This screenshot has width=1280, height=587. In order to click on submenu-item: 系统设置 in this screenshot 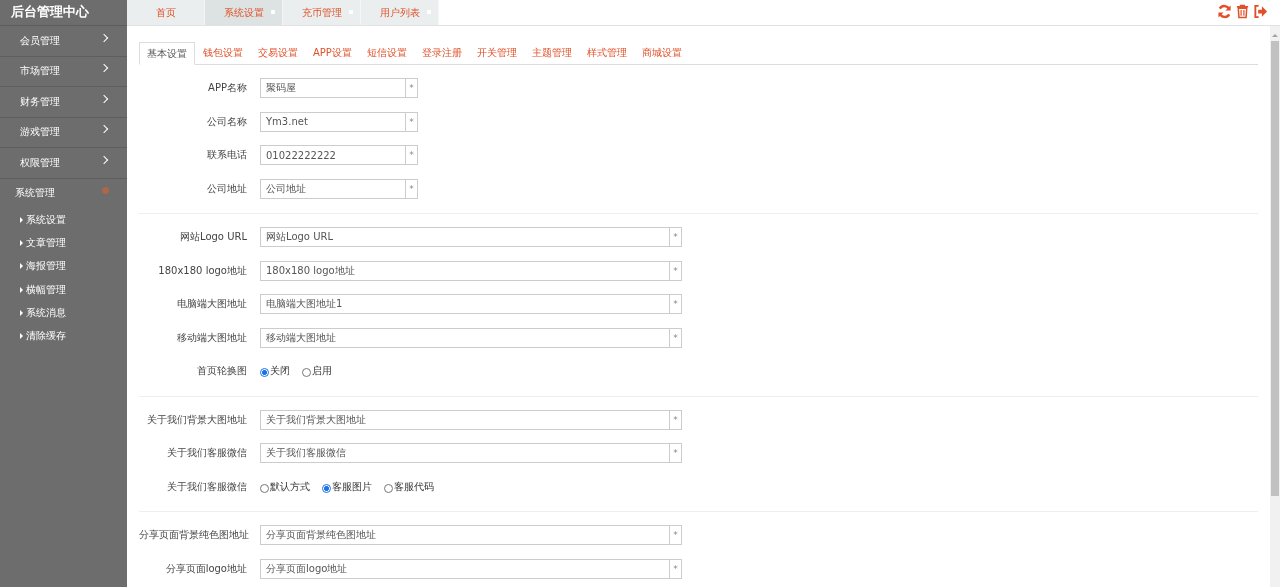, I will do `click(63, 220)`.